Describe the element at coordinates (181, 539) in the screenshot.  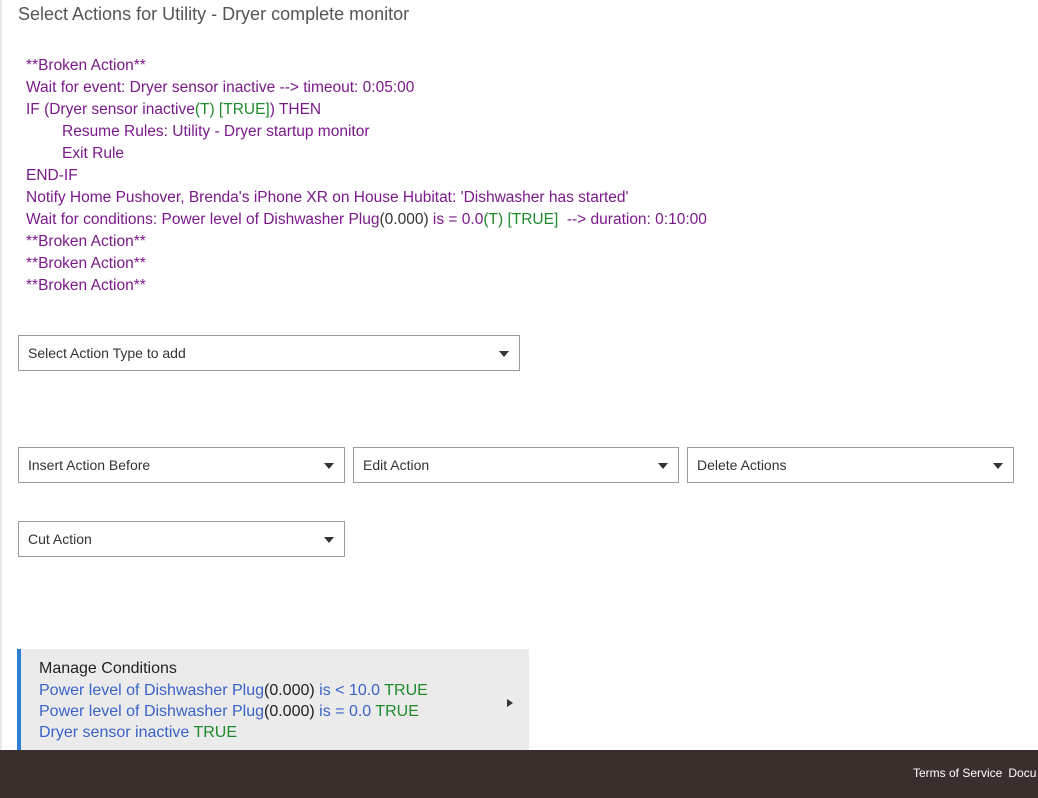
I see `cut-action-dropdown: Cut Action` at that location.